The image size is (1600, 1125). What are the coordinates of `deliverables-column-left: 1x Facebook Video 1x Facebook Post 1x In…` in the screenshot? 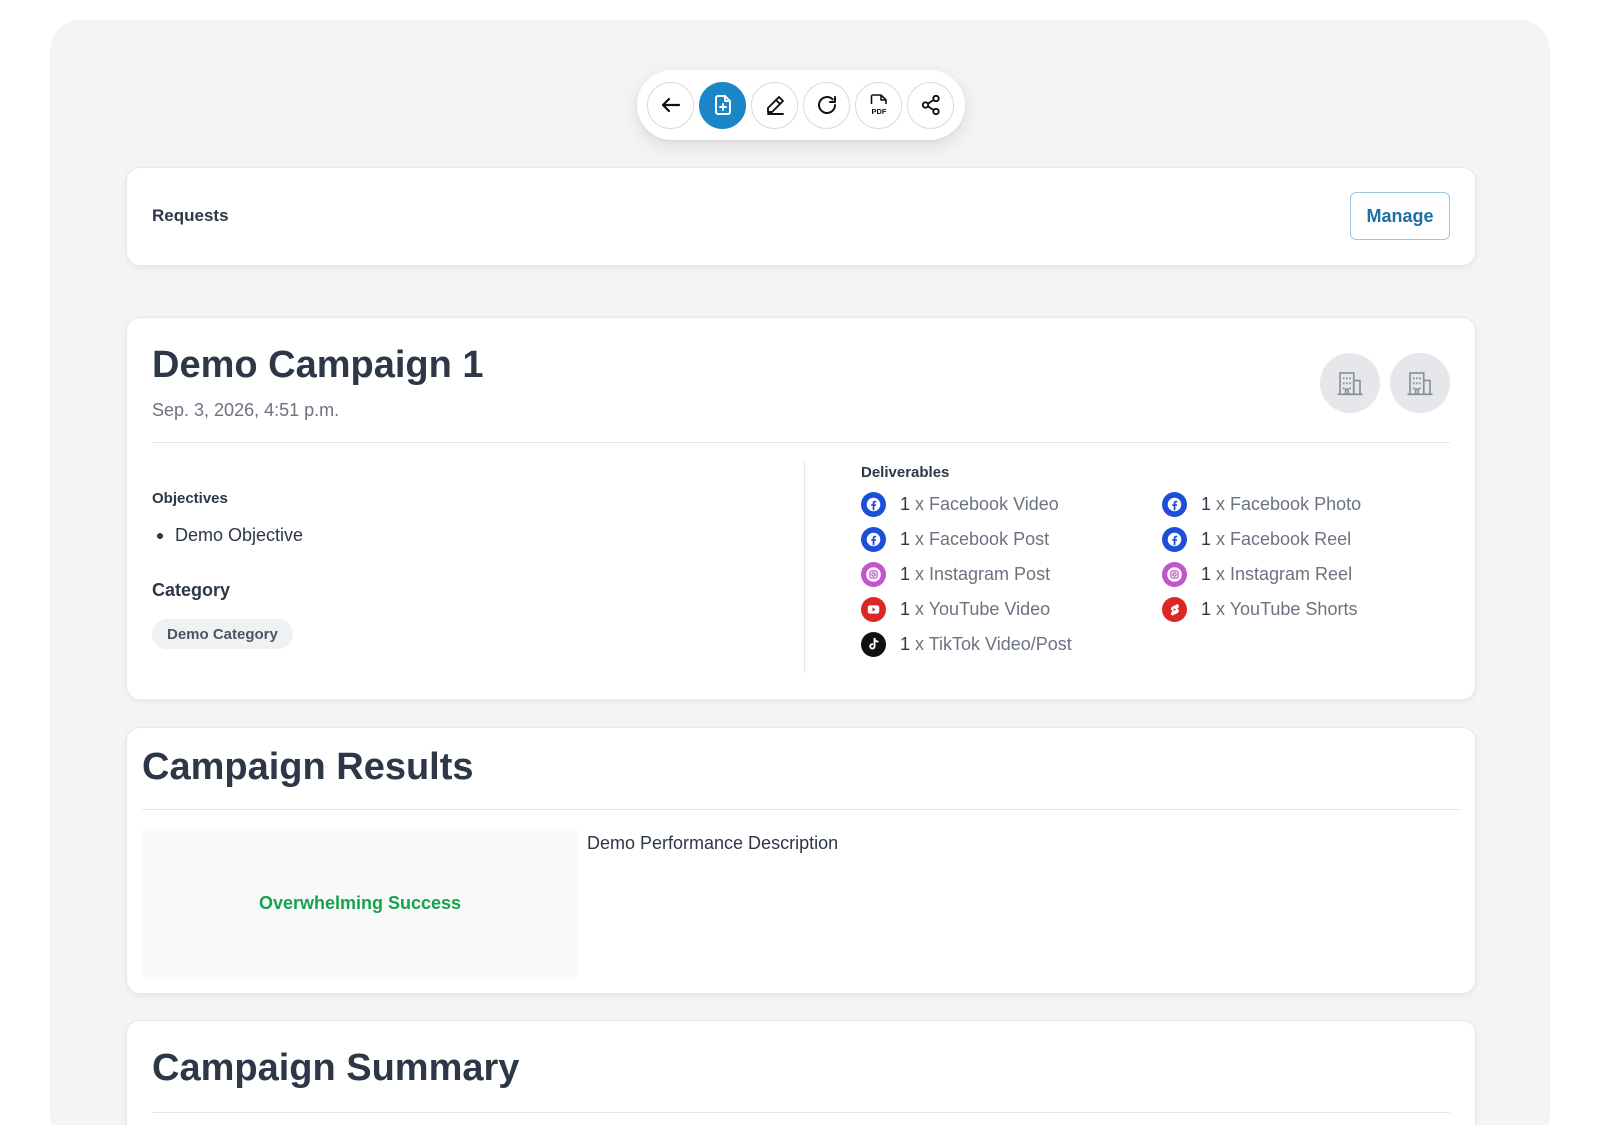 It's located at (966, 574).